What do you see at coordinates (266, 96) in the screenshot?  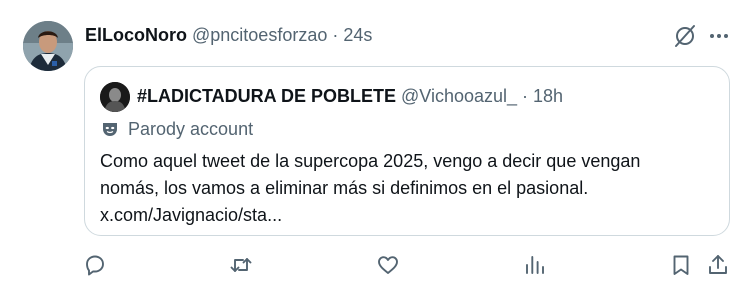 I see `quoted-author-name: #LADICTADURA DE POBLETE` at bounding box center [266, 96].